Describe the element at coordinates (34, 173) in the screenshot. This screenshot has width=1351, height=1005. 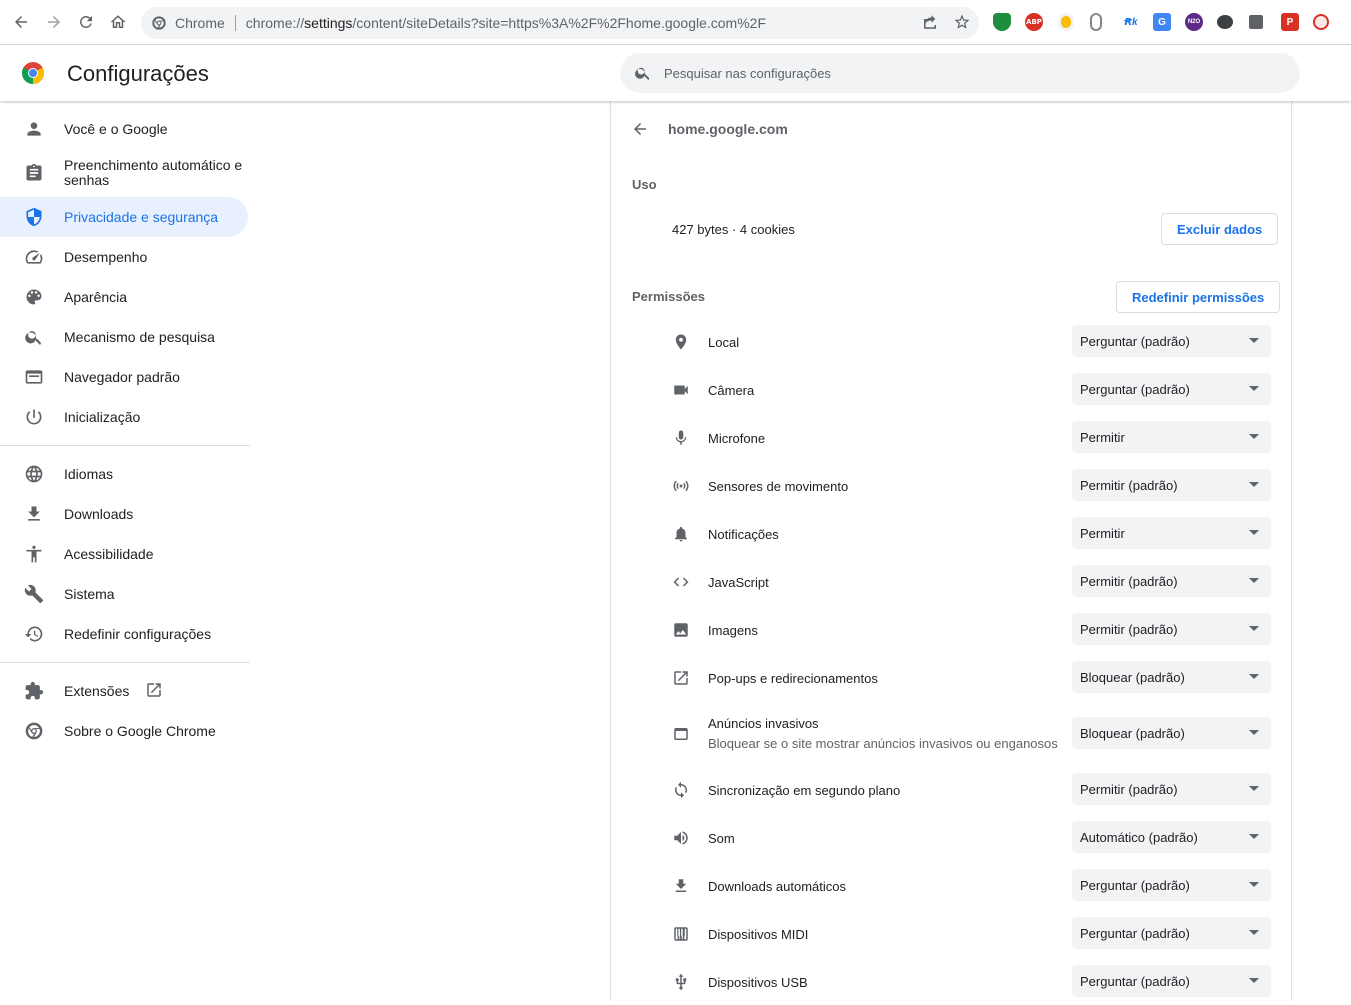
I see `clipboard-icon` at that location.